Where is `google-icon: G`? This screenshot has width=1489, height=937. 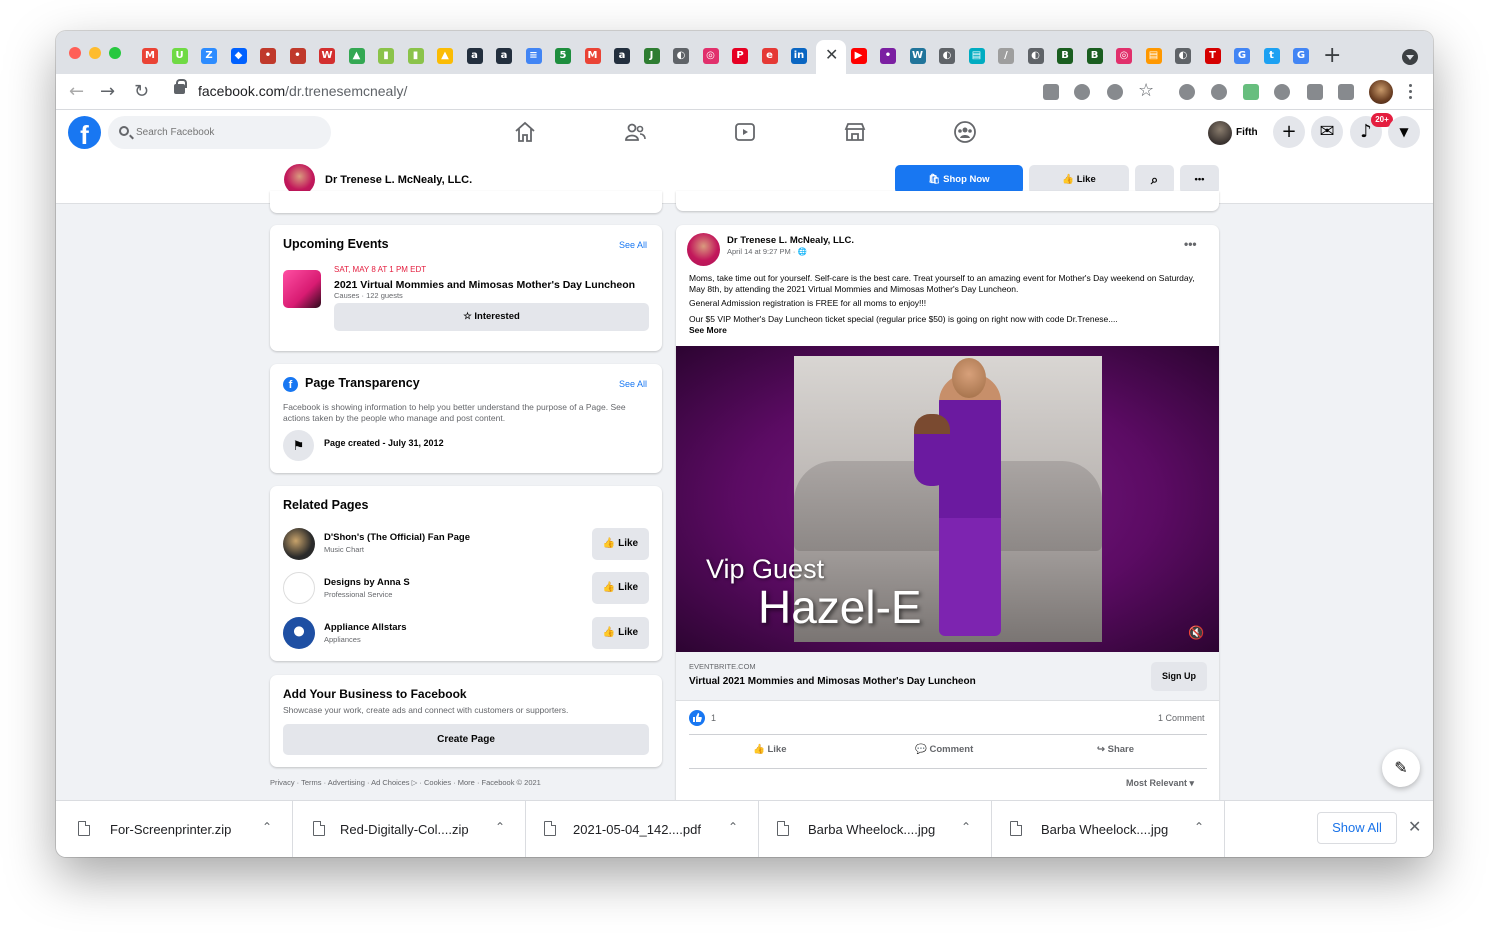 google-icon: G is located at coordinates (1242, 56).